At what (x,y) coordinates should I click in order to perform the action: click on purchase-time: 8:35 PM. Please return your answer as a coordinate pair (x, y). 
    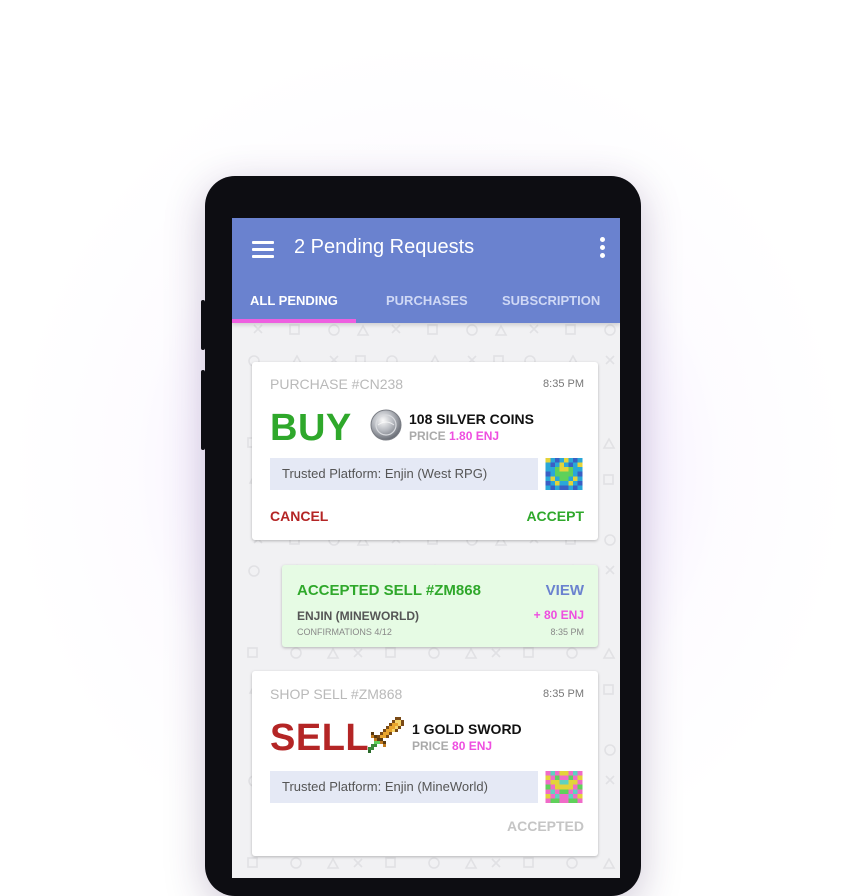
    Looking at the image, I should click on (563, 384).